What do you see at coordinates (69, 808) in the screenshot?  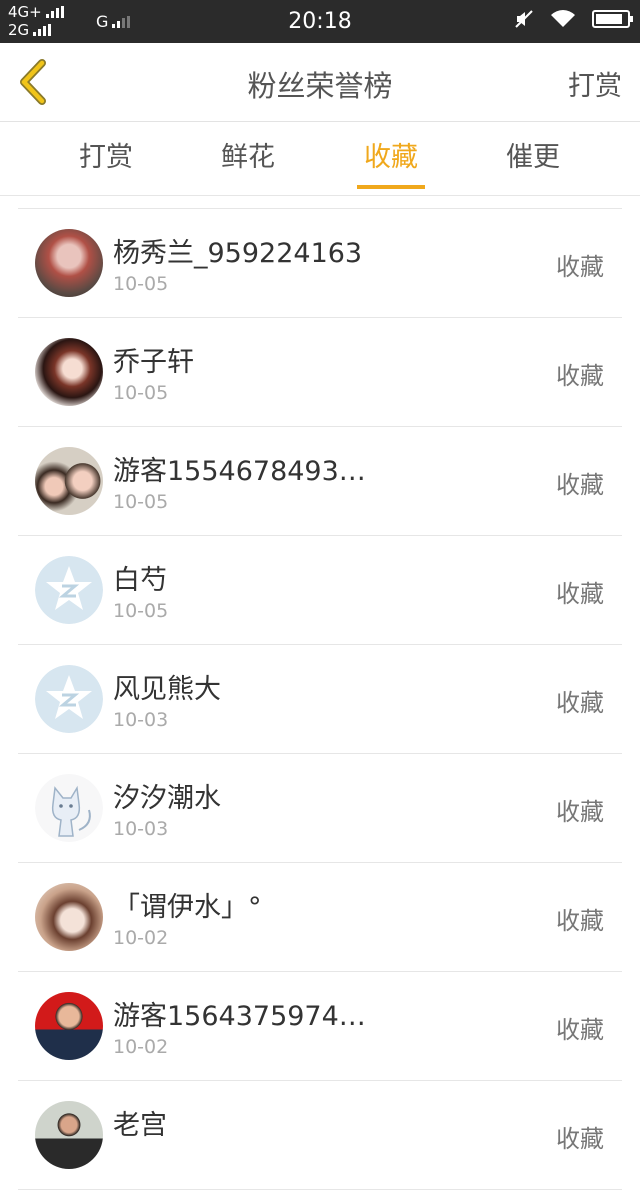 I see `cat-drawing-avatar` at bounding box center [69, 808].